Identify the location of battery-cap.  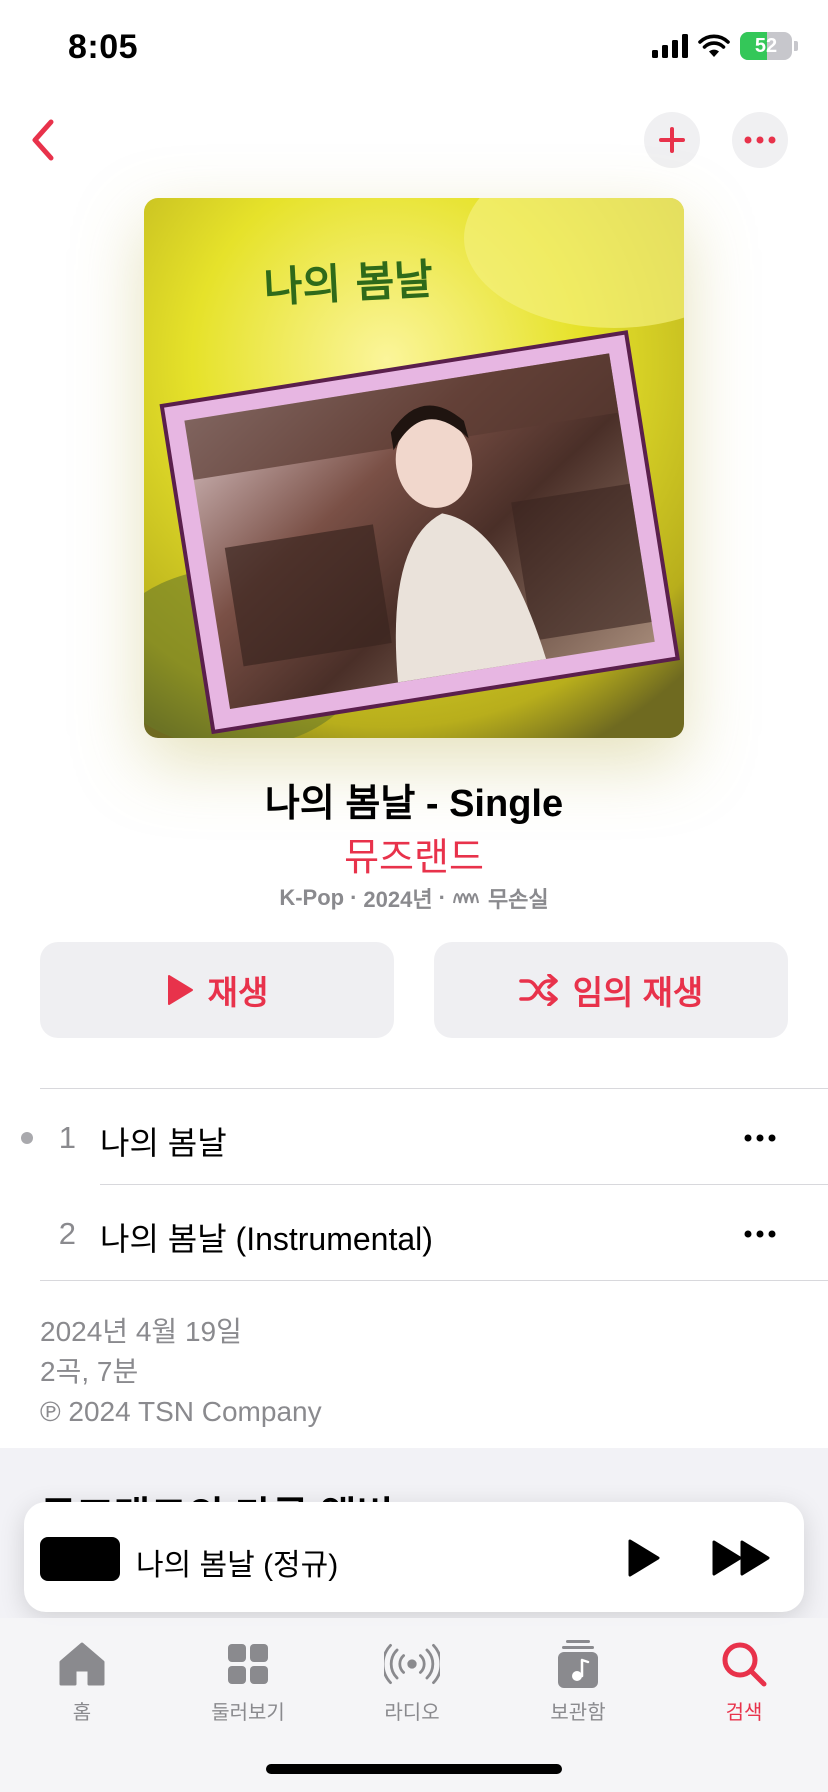
(796, 46).